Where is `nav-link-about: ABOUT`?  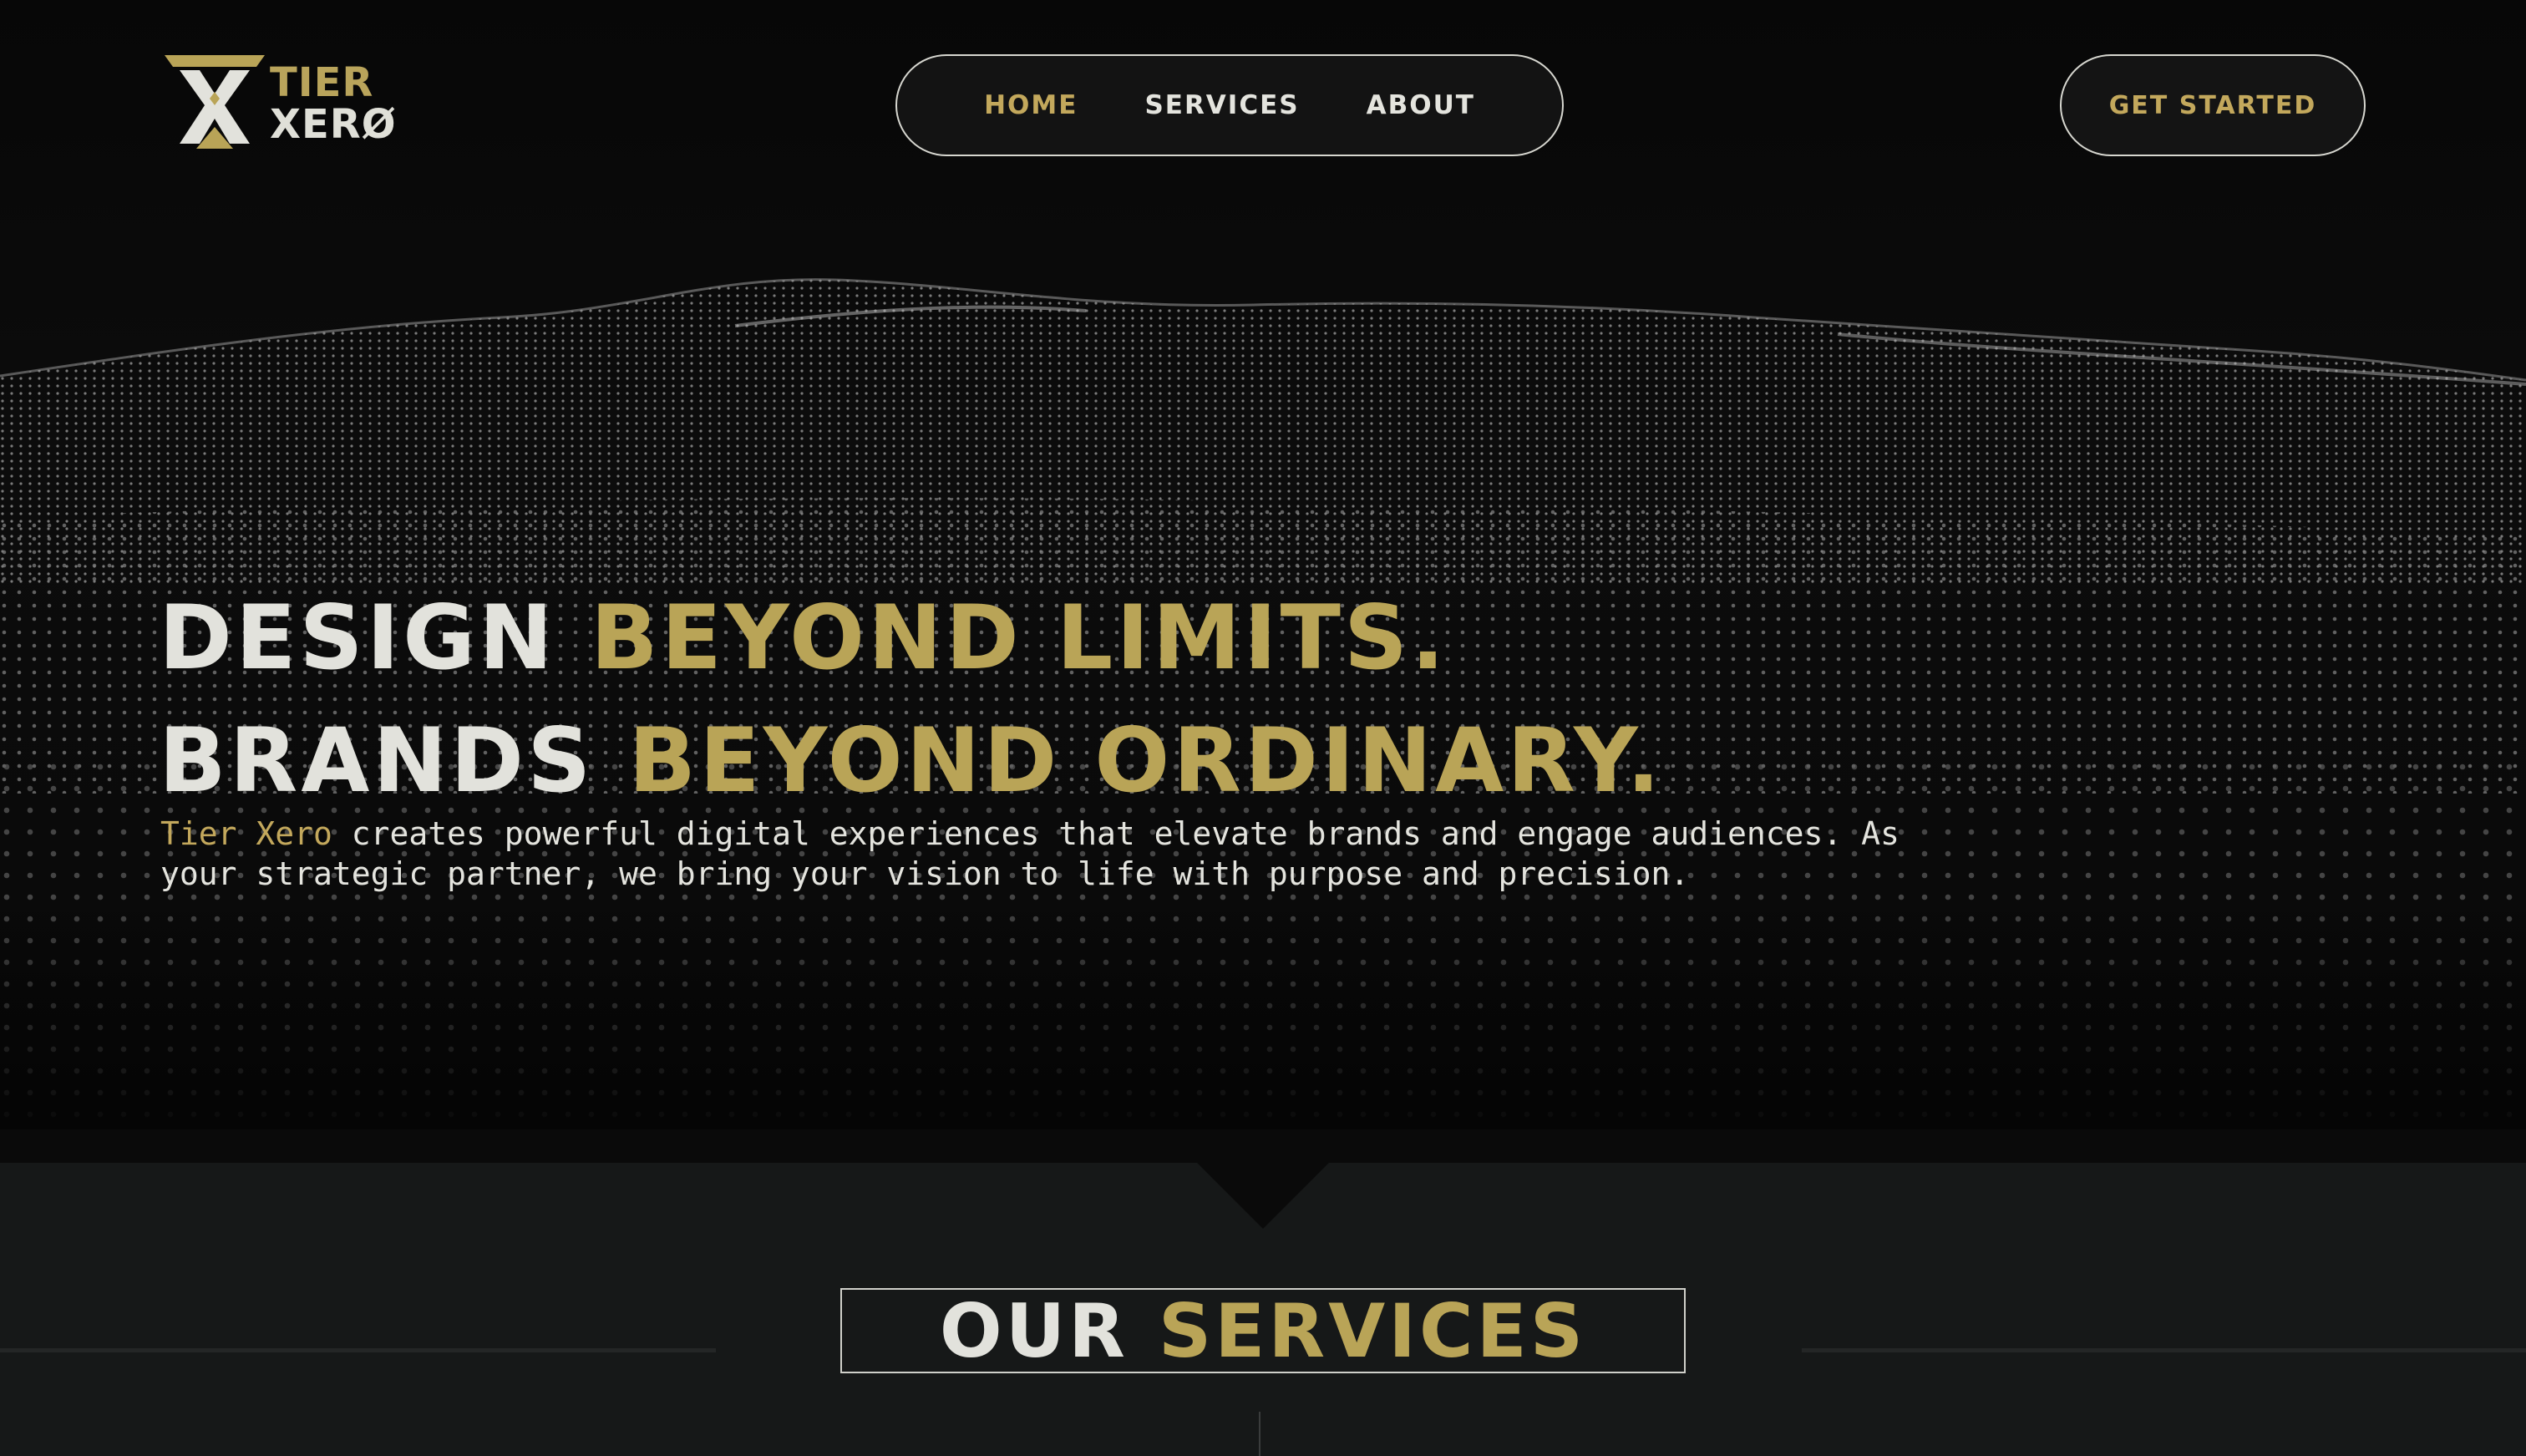 nav-link-about: ABOUT is located at coordinates (1421, 105).